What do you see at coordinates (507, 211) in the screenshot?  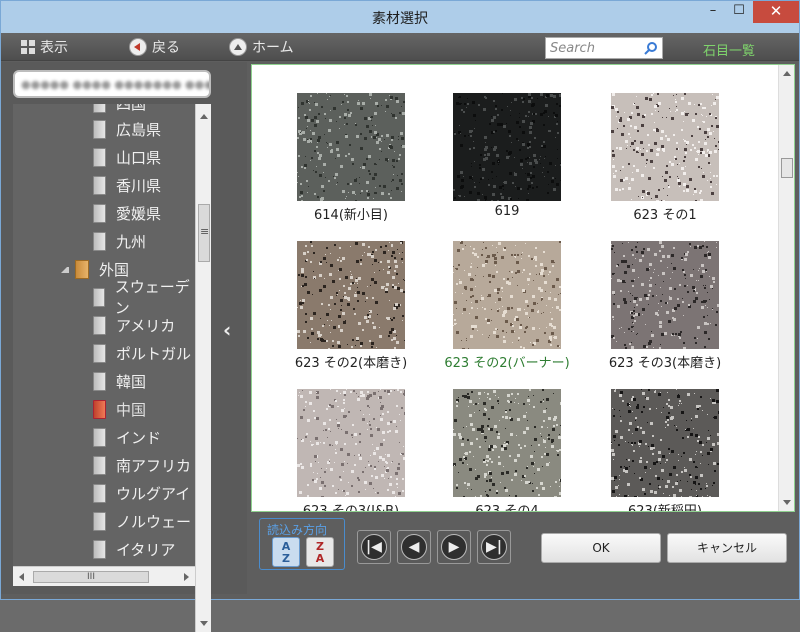 I see `stone-thumbnail-label: 619` at bounding box center [507, 211].